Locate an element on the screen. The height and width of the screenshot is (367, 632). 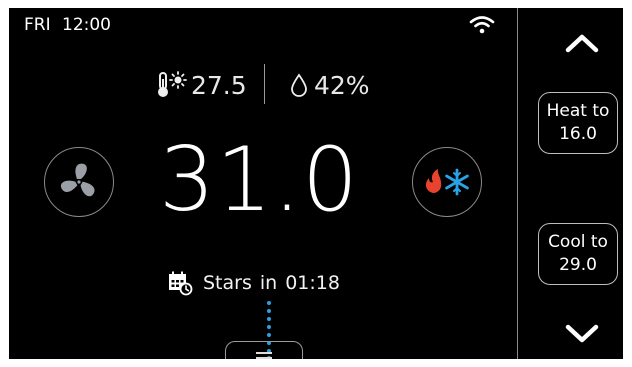
cool-value: 29.0 is located at coordinates (578, 265).